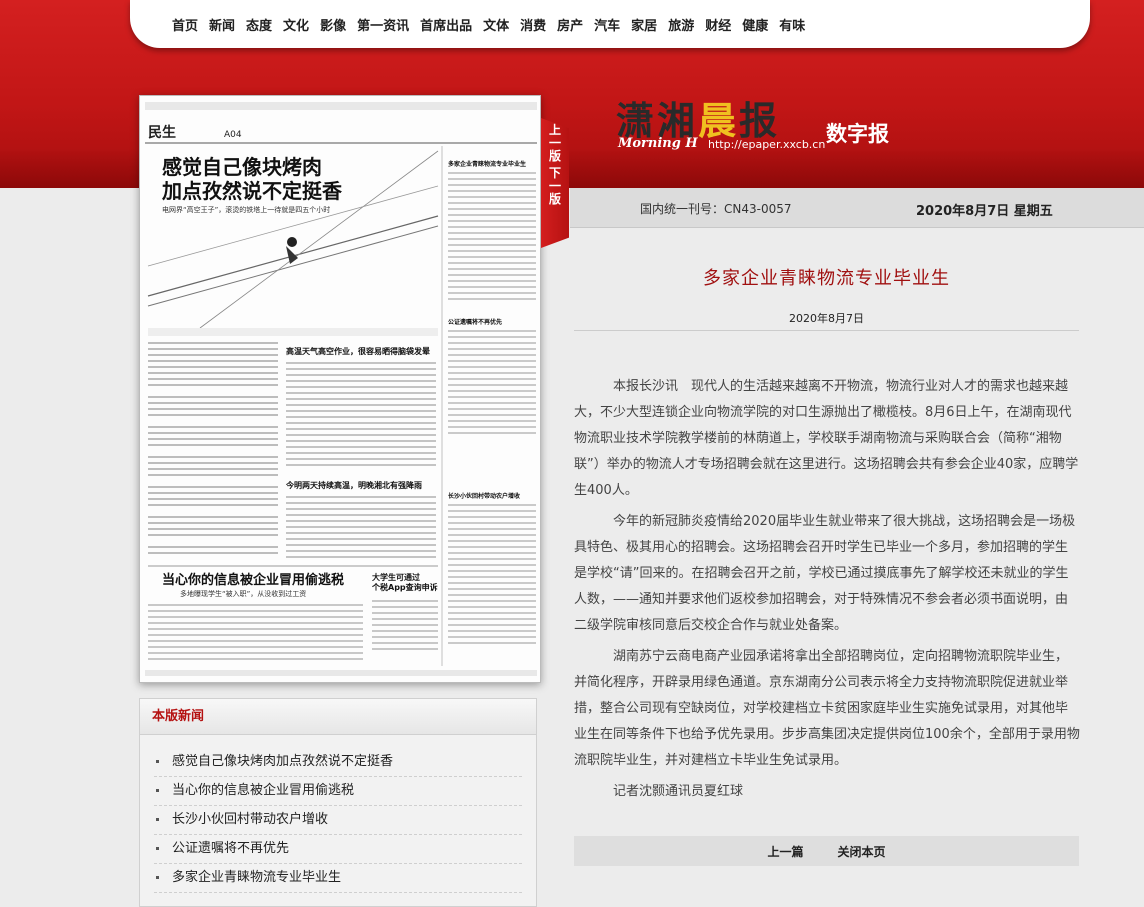 The height and width of the screenshot is (907, 1144). I want to click on prev-page-button: 上一版, so click(555, 143).